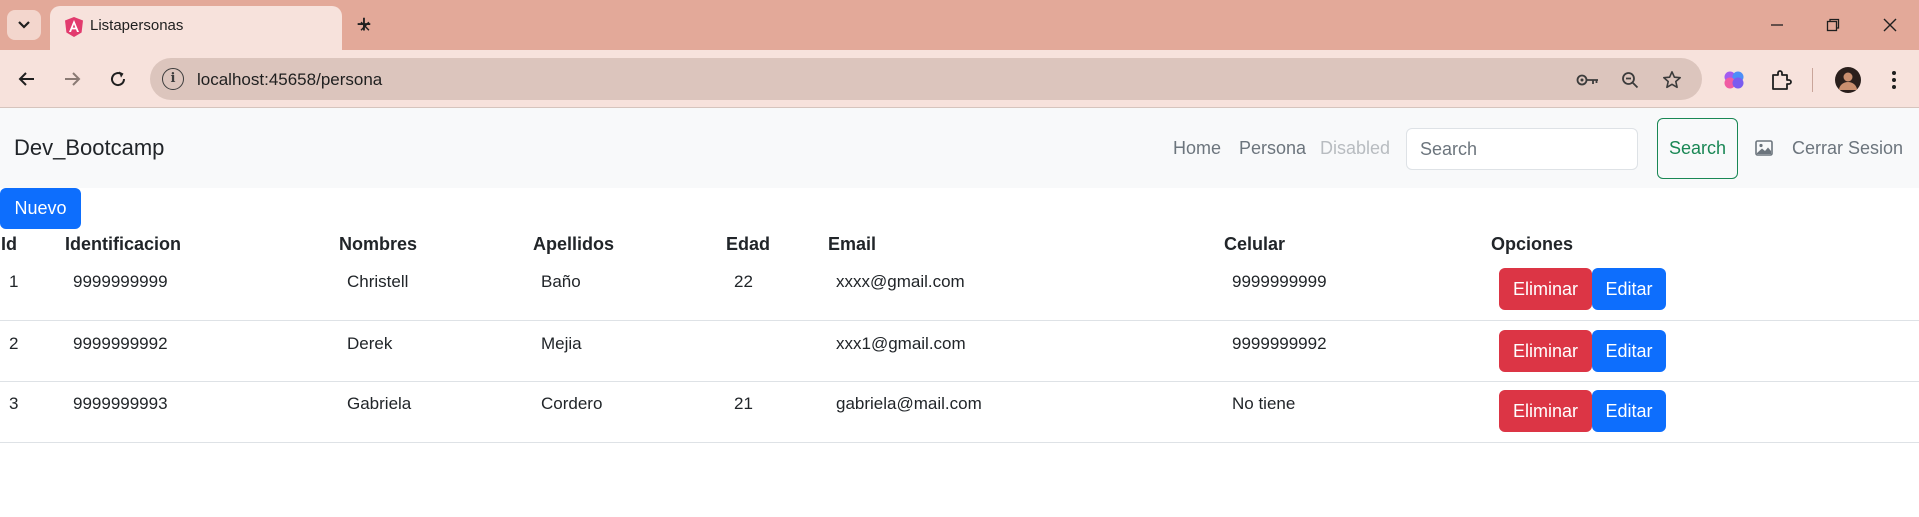  Describe the element at coordinates (1812, 80) in the screenshot. I see `toolbar-separator` at that location.